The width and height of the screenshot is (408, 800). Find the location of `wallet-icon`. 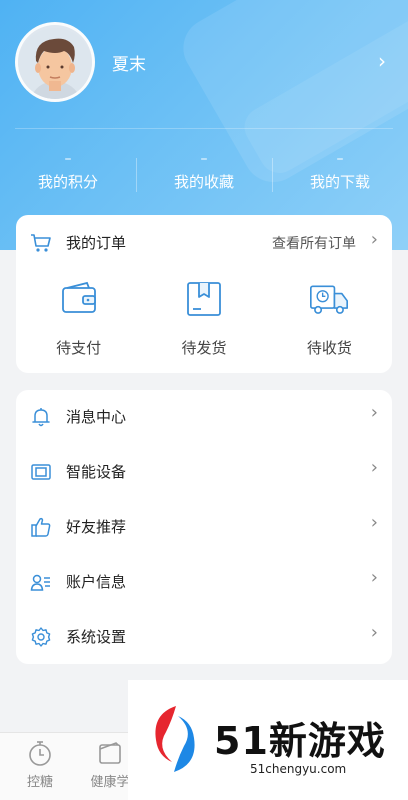

wallet-icon is located at coordinates (78, 297).